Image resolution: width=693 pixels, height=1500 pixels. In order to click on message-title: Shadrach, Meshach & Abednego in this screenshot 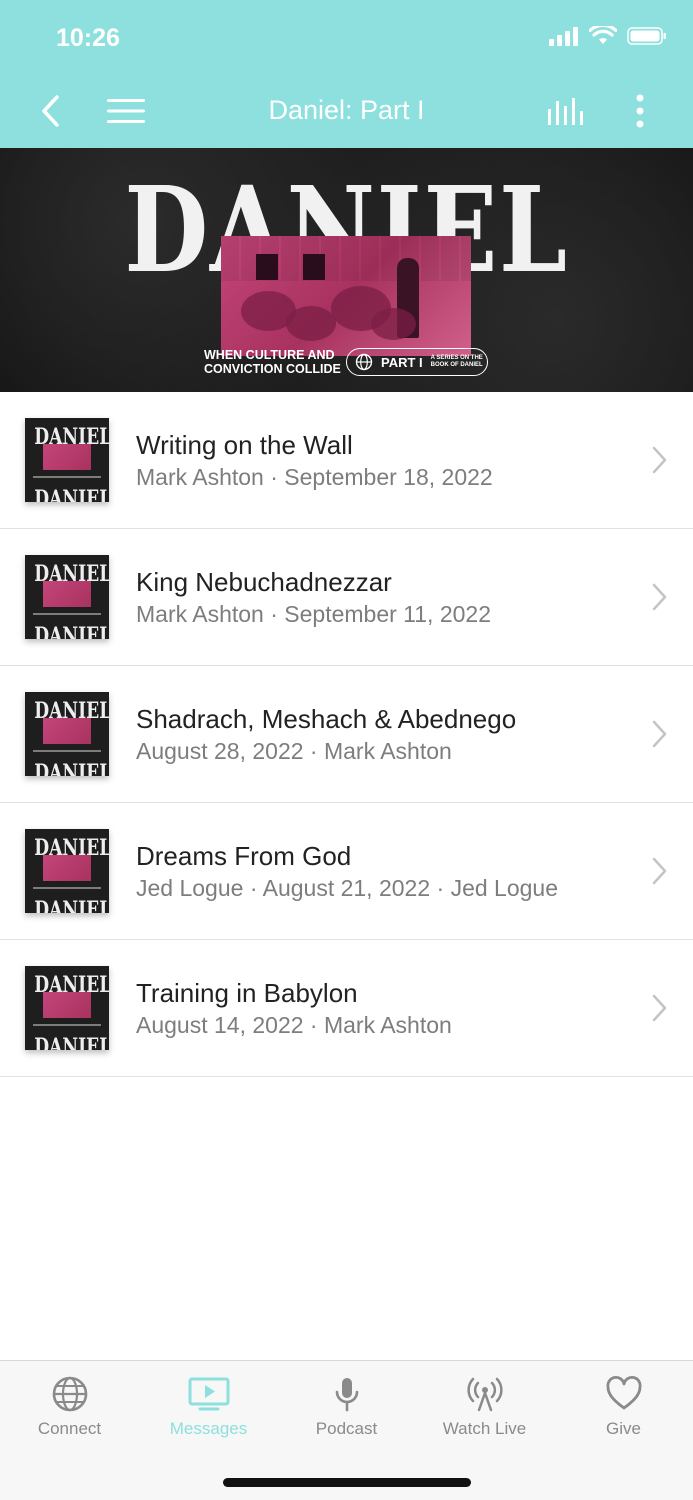, I will do `click(326, 719)`.